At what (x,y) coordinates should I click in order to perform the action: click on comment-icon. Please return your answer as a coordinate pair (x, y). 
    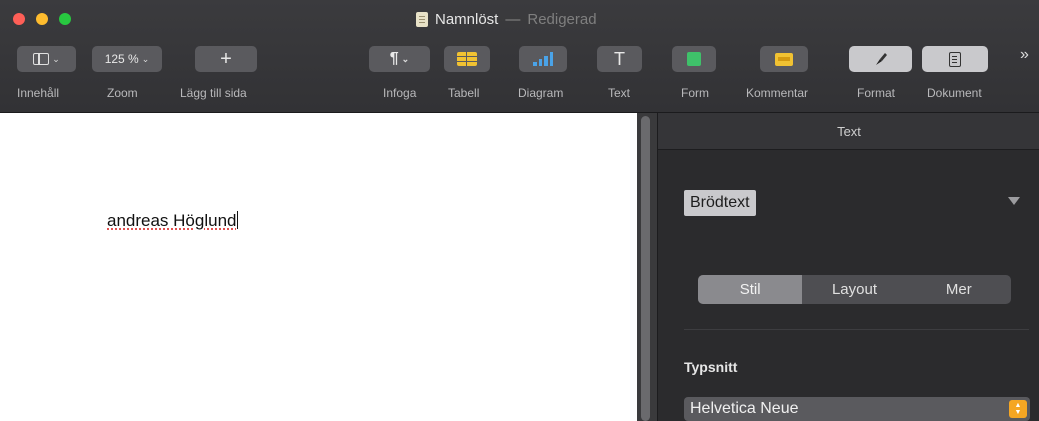
    Looking at the image, I should click on (784, 59).